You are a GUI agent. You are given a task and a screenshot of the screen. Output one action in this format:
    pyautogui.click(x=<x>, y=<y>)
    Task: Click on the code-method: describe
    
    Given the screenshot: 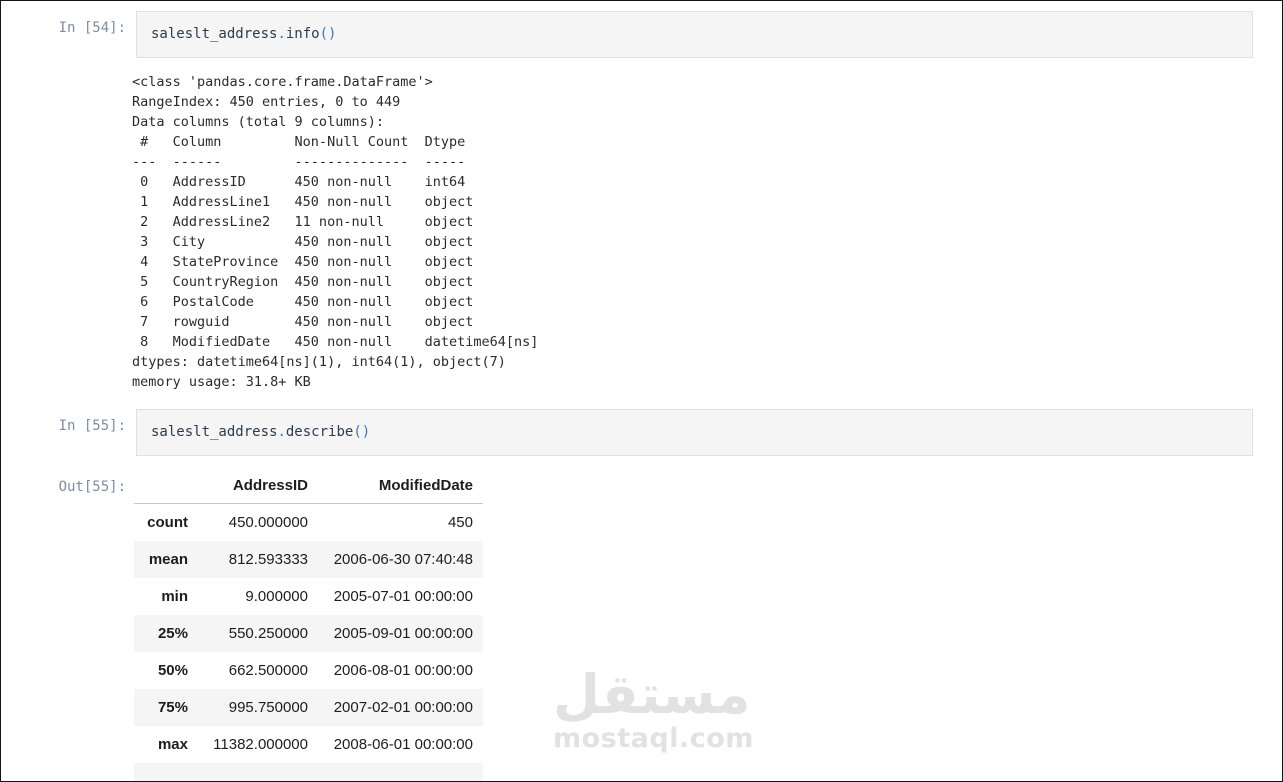 What is the action you would take?
    pyautogui.click(x=319, y=432)
    